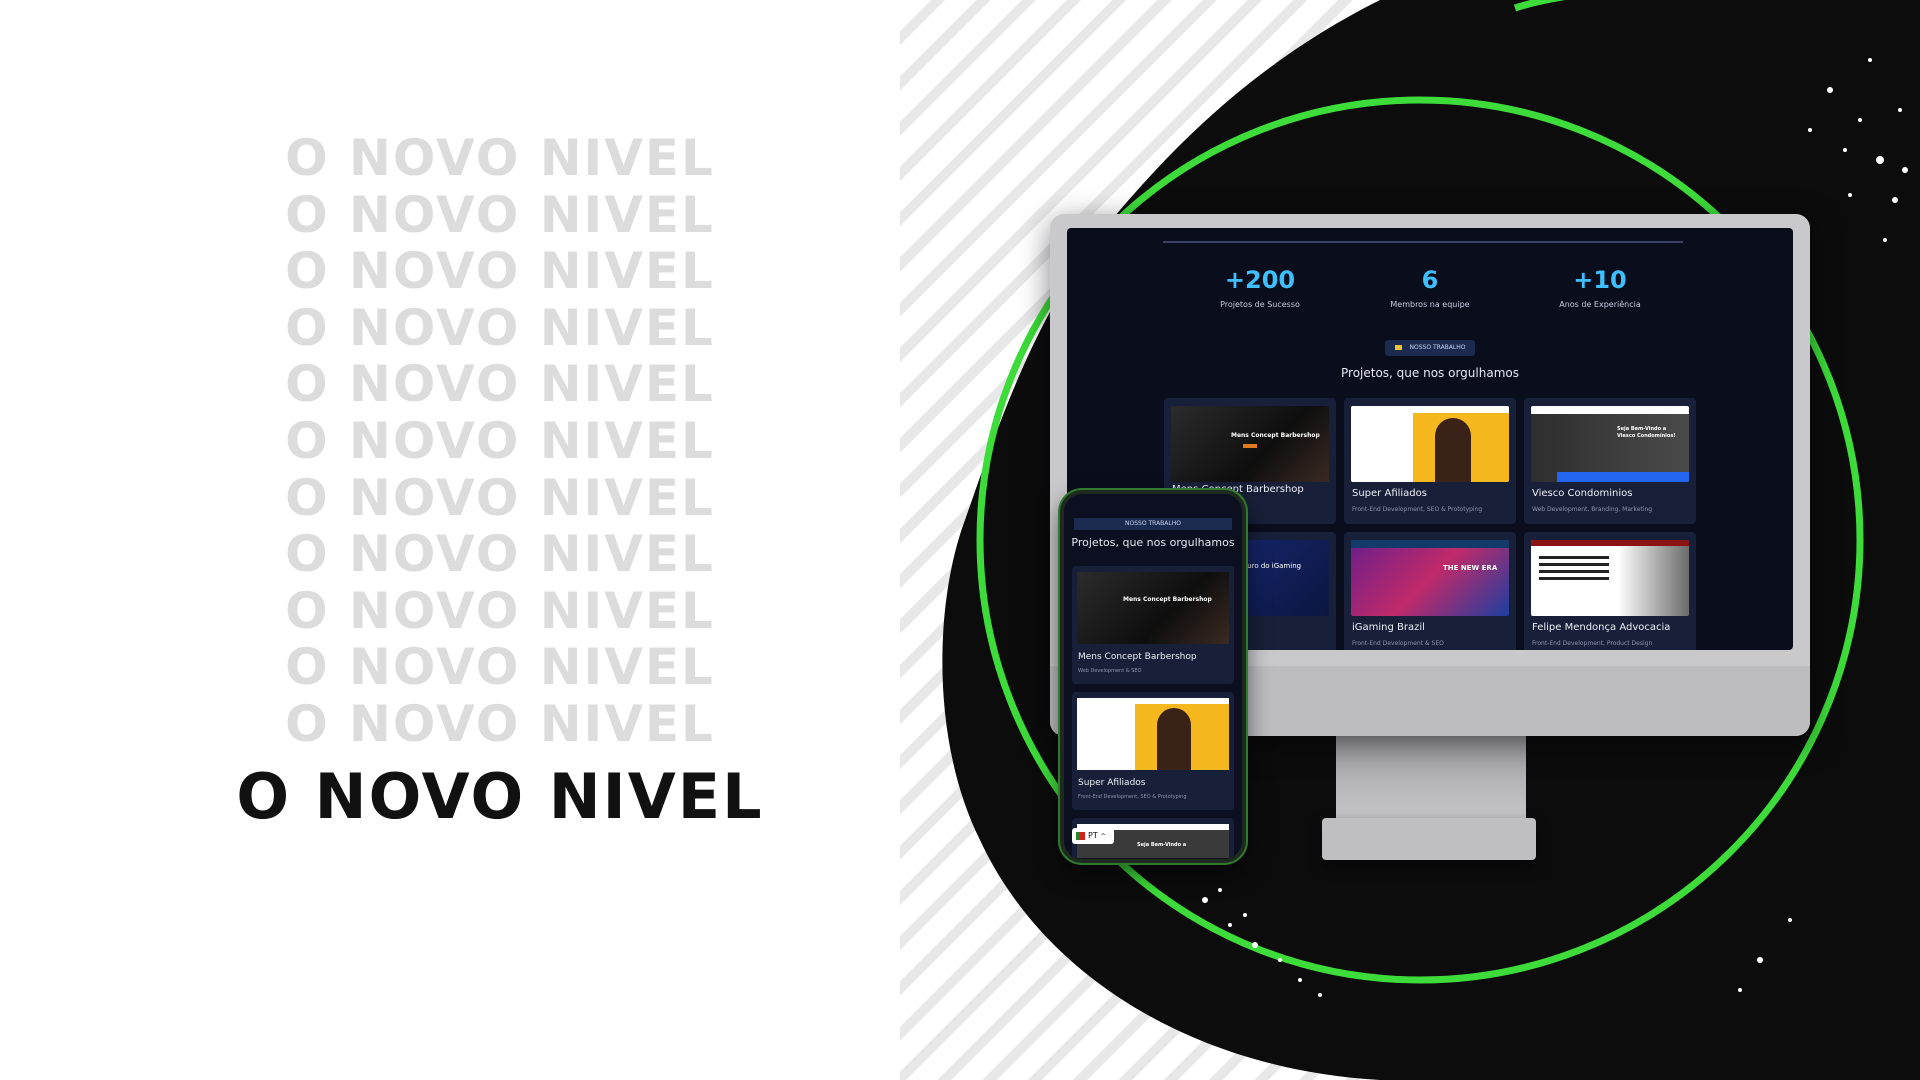 The width and height of the screenshot is (1920, 1080). I want to click on ghost-headline-10: O NOVO NIVEL, so click(500, 667).